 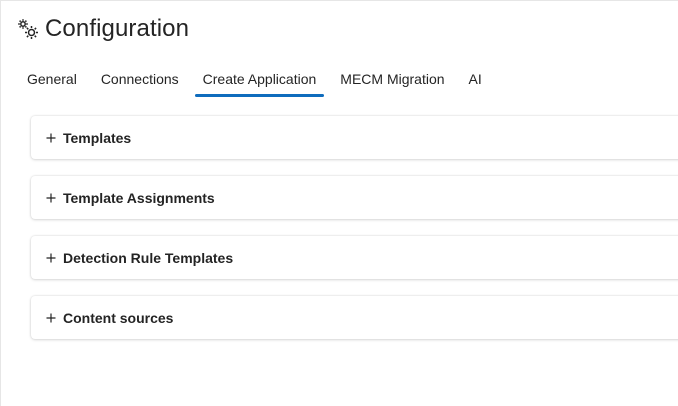 I want to click on section-content-sources: Content sources, so click(x=354, y=317).